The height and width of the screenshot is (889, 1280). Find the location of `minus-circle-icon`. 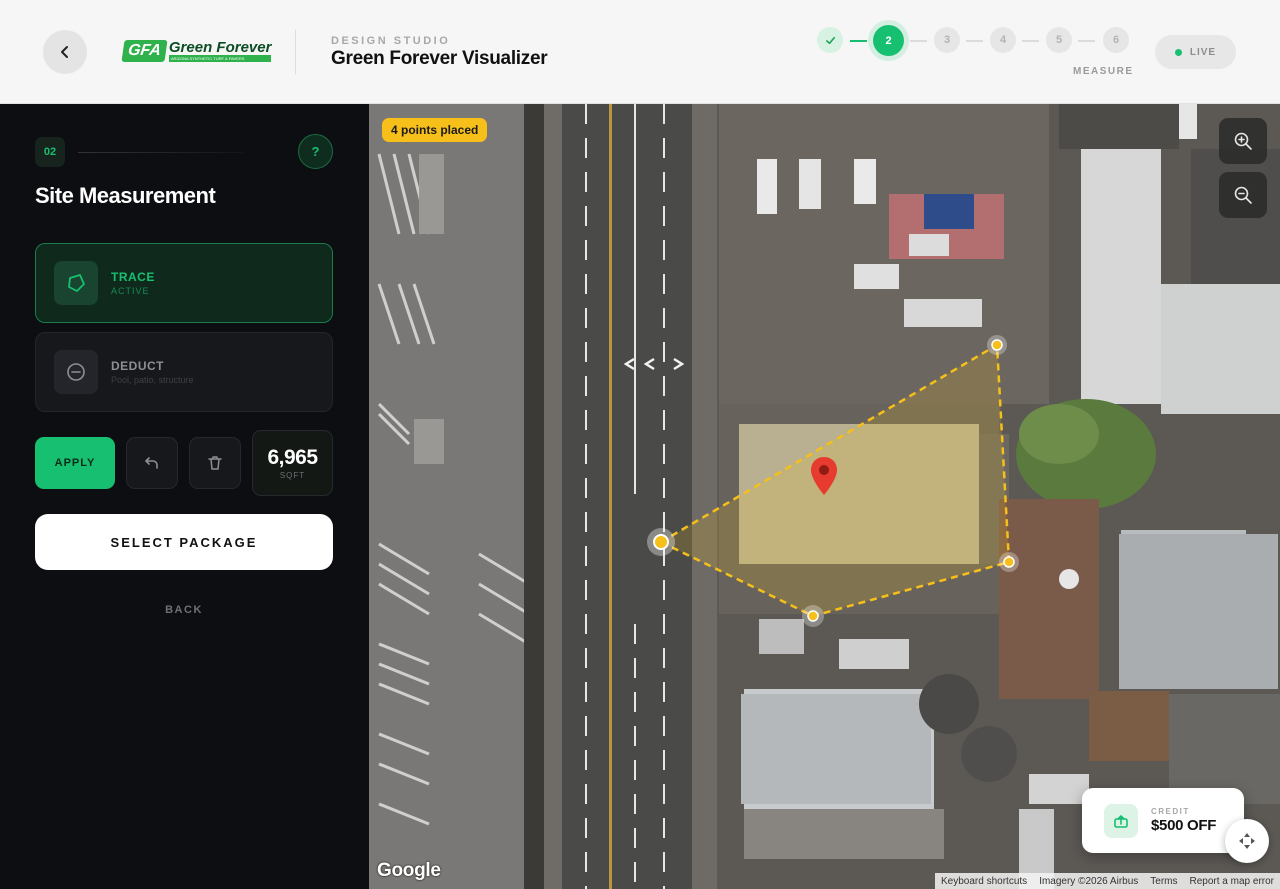

minus-circle-icon is located at coordinates (76, 372).